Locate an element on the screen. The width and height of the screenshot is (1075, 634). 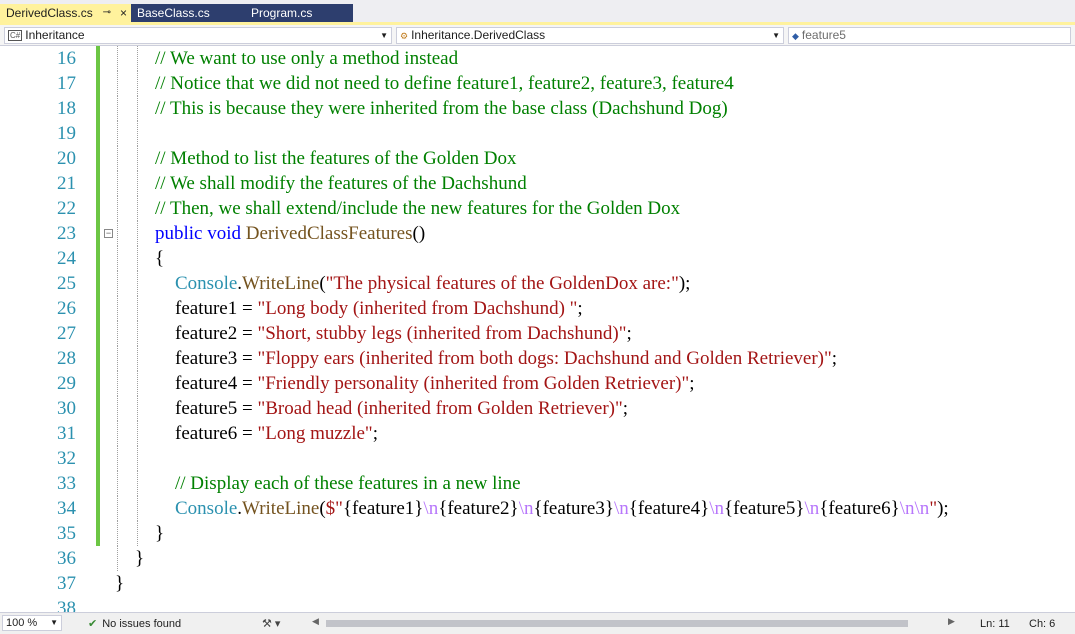
line-number: 19 is located at coordinates (66, 133).